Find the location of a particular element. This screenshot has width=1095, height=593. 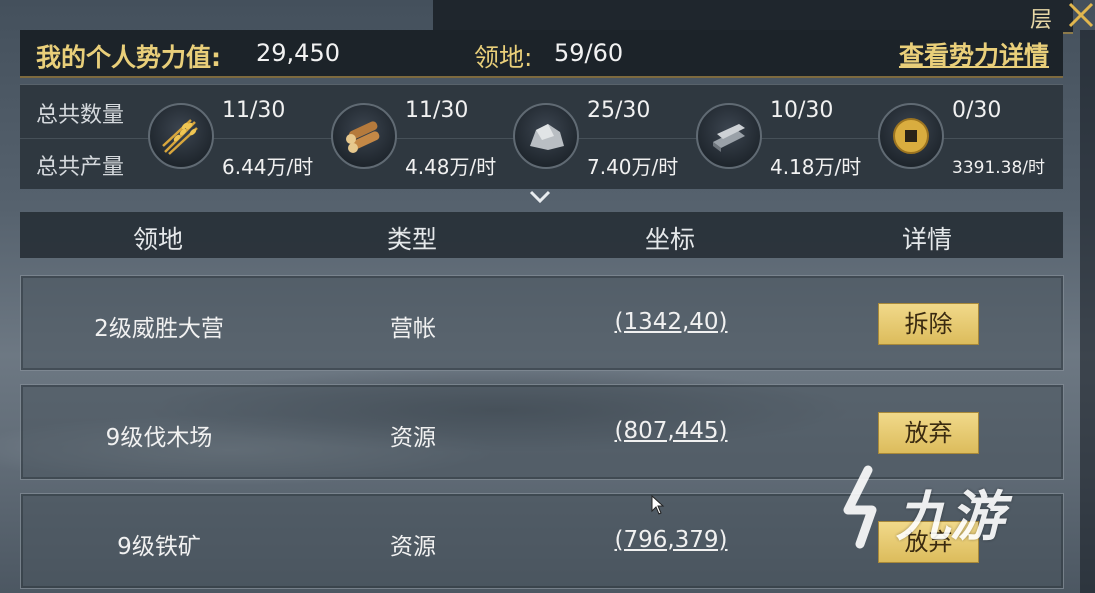

territory-type: 营帐 is located at coordinates (413, 329).